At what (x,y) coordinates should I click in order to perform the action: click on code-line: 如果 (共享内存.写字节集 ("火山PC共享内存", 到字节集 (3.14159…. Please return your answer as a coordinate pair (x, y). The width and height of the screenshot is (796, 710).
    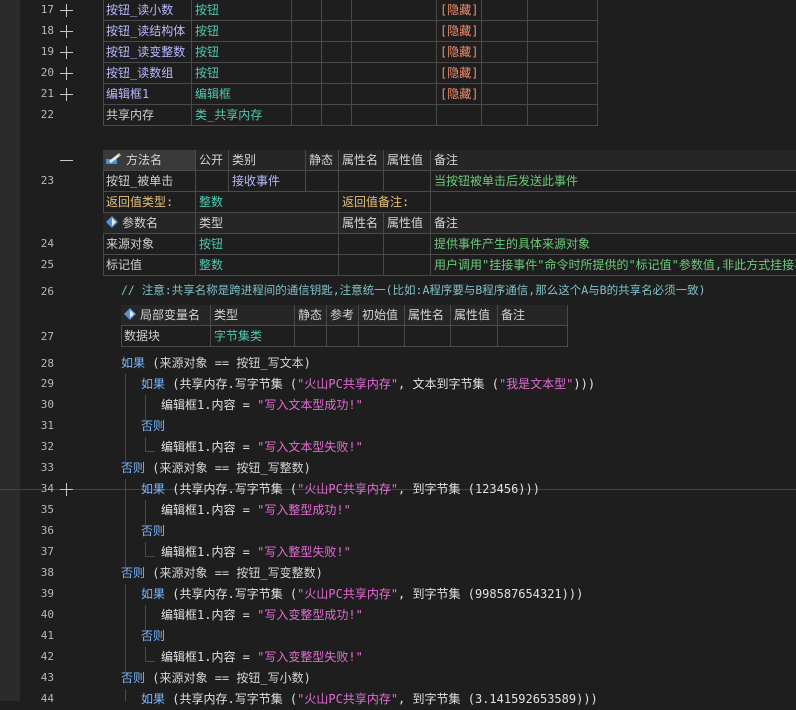
    Looking at the image, I should click on (369, 699).